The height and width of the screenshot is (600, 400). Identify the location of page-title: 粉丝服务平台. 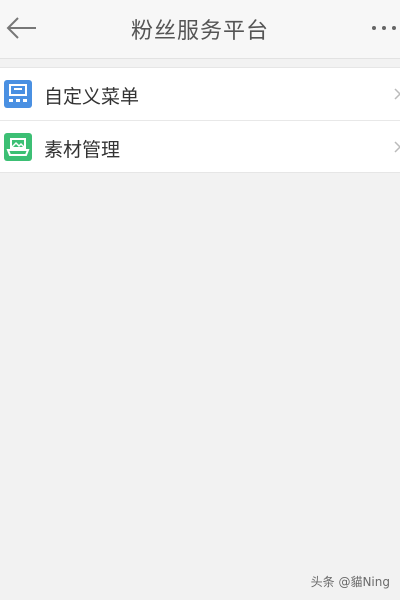
(199, 31).